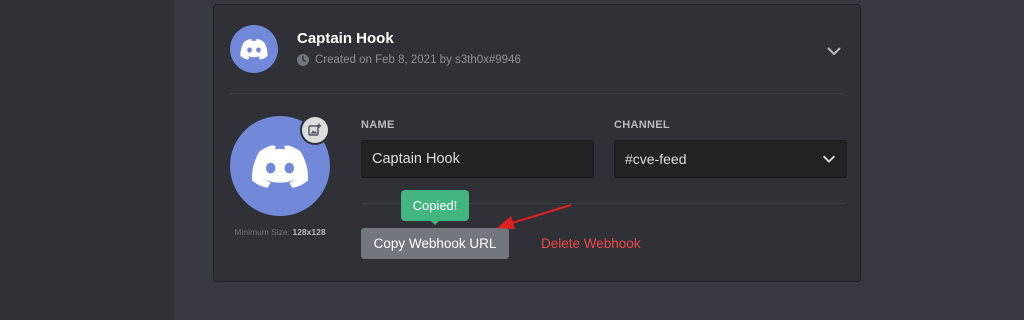  Describe the element at coordinates (730, 159) in the screenshot. I see `channel-select: #cve-feed` at that location.